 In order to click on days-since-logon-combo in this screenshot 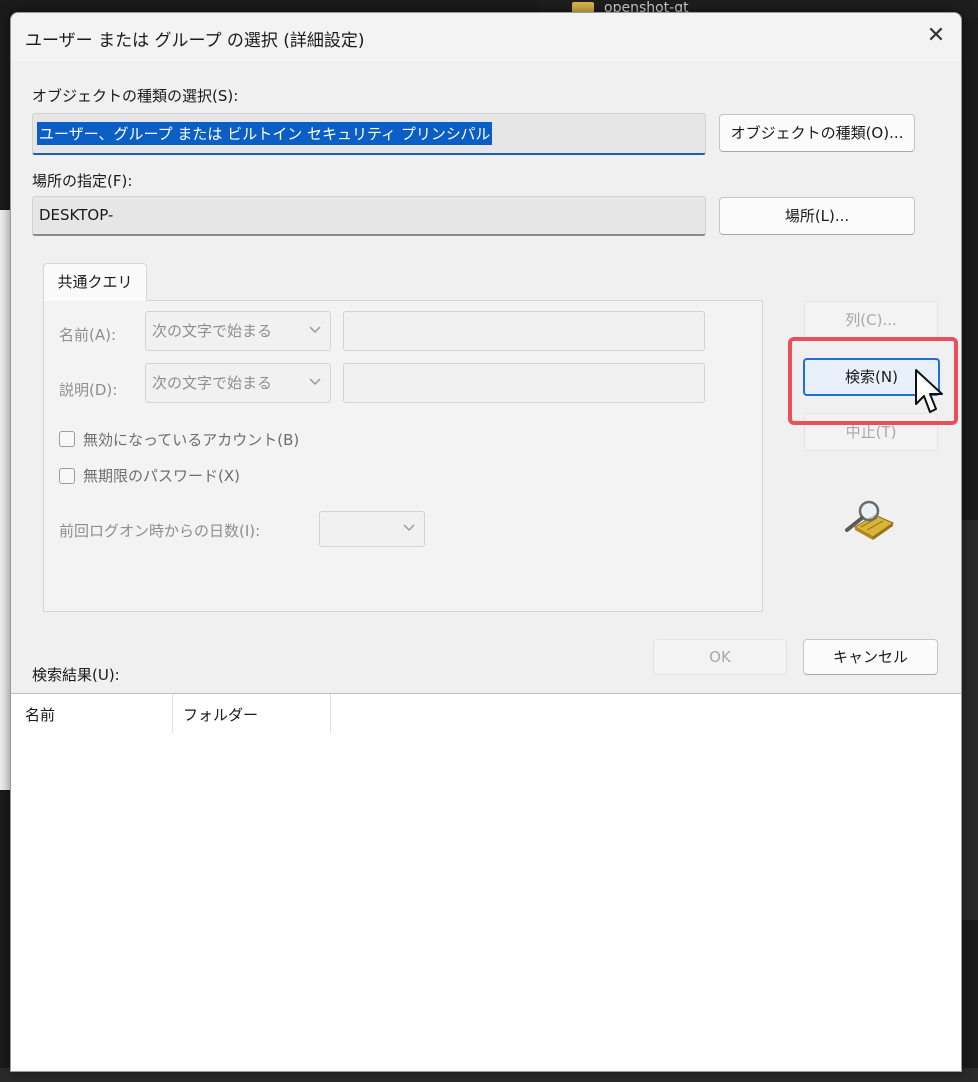, I will do `click(372, 529)`.